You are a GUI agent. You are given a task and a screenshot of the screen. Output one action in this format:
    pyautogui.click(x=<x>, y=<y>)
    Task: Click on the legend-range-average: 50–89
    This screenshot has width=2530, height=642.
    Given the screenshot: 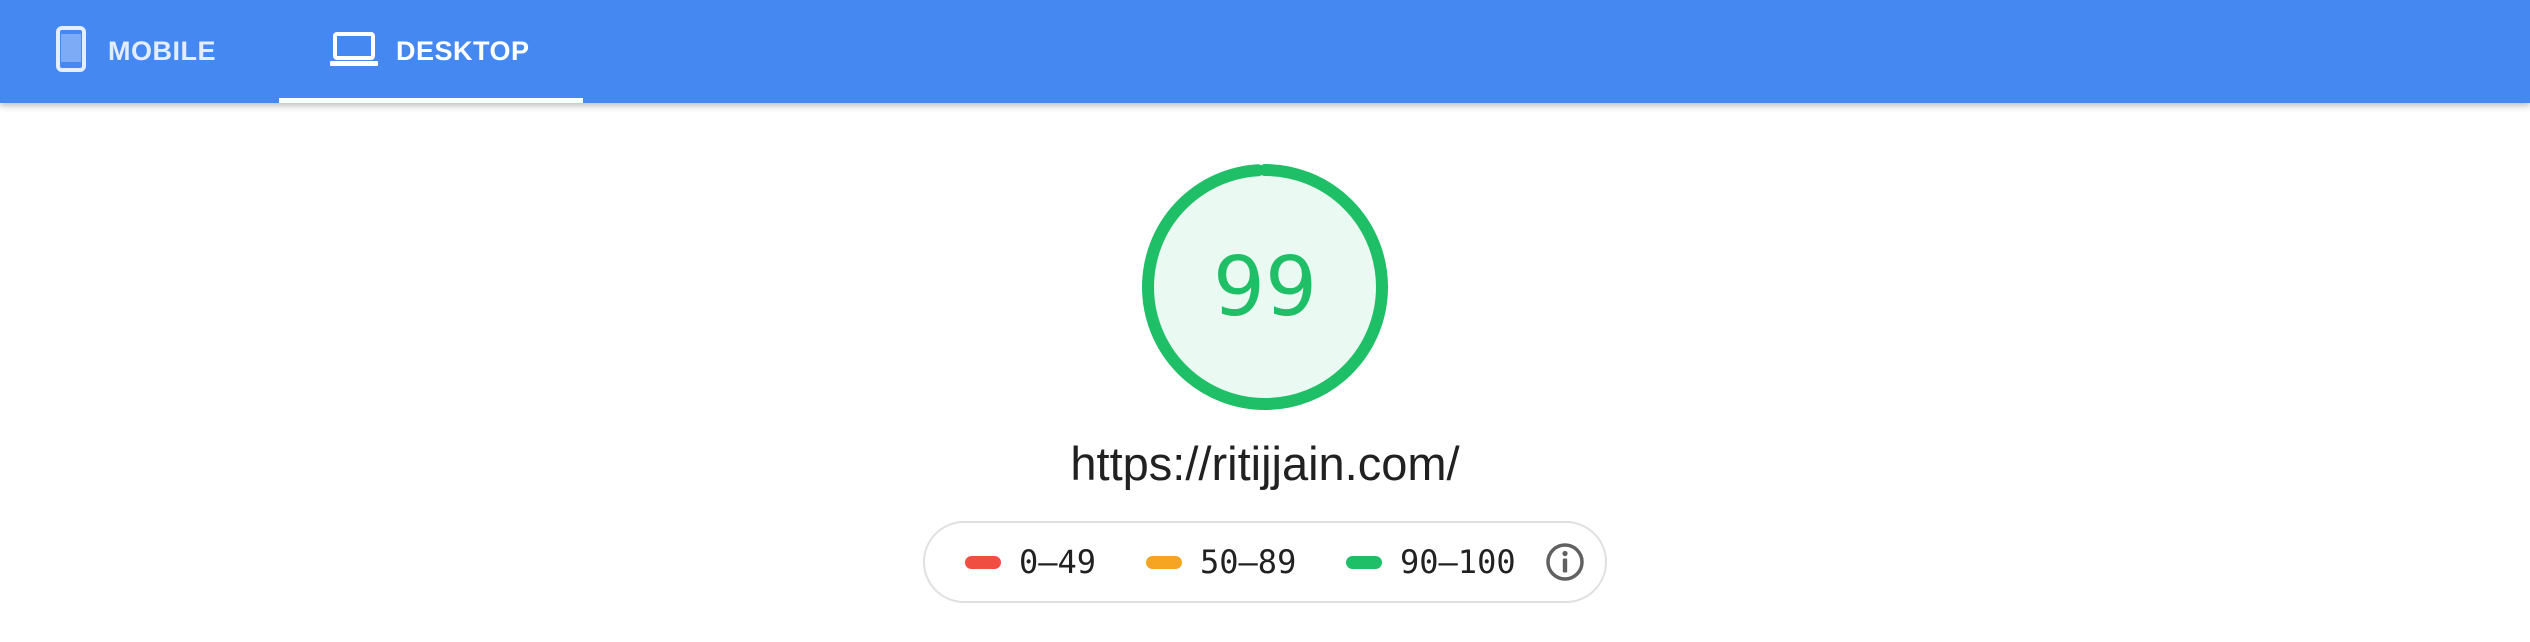 What is the action you would take?
    pyautogui.click(x=1248, y=562)
    